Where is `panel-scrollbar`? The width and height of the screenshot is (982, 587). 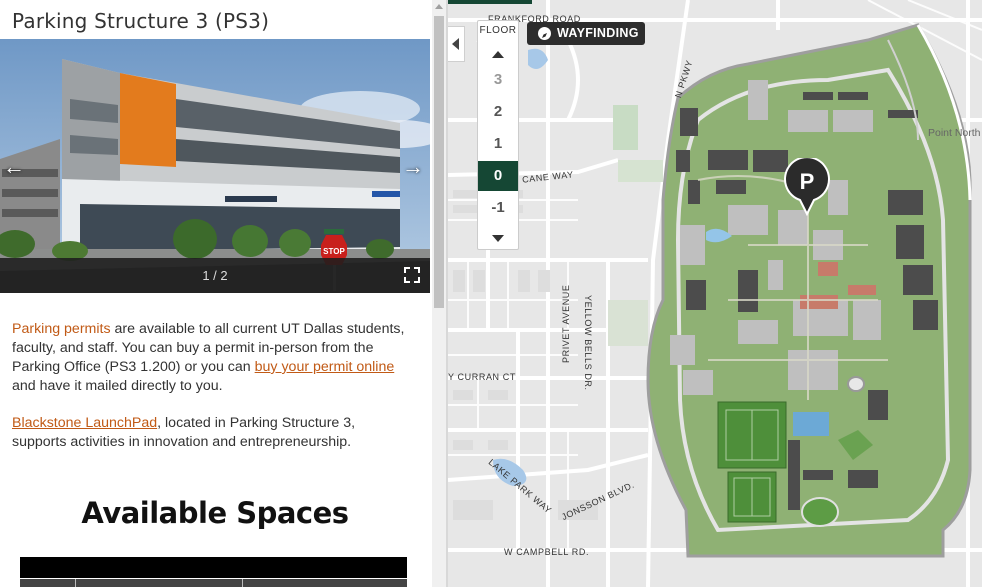 panel-scrollbar is located at coordinates (439, 293).